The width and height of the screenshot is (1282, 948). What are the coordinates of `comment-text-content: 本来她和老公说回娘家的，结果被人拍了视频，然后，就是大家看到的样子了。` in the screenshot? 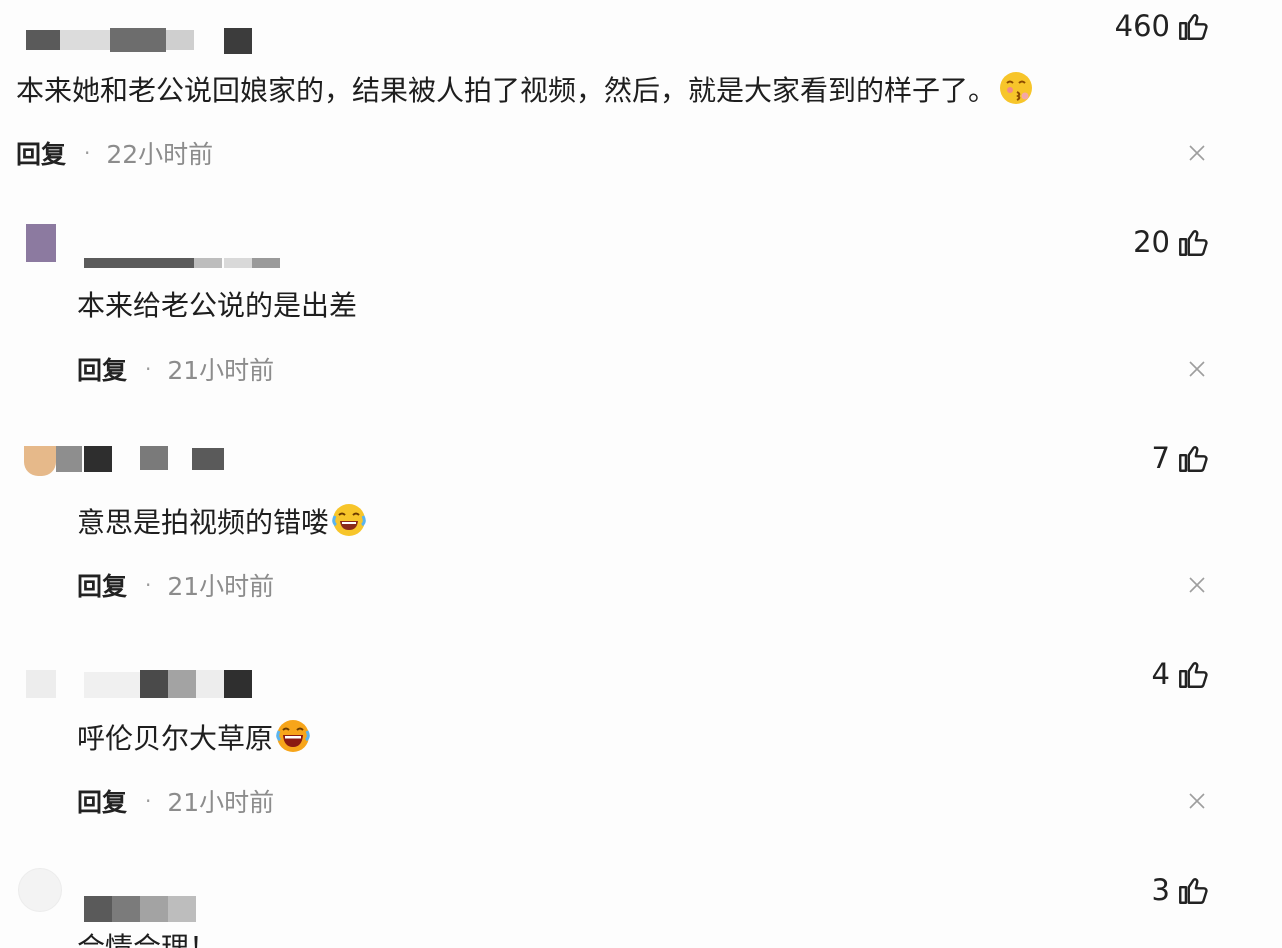 It's located at (506, 90).